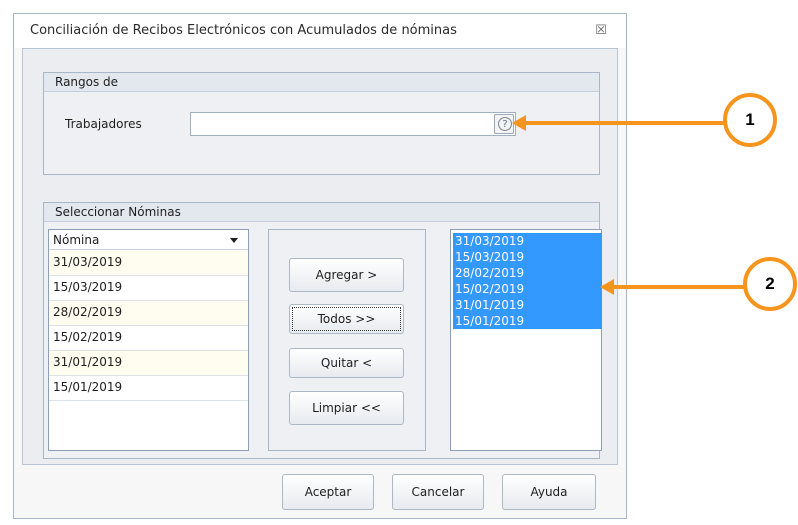  What do you see at coordinates (750, 120) in the screenshot?
I see `callout-1: 1` at bounding box center [750, 120].